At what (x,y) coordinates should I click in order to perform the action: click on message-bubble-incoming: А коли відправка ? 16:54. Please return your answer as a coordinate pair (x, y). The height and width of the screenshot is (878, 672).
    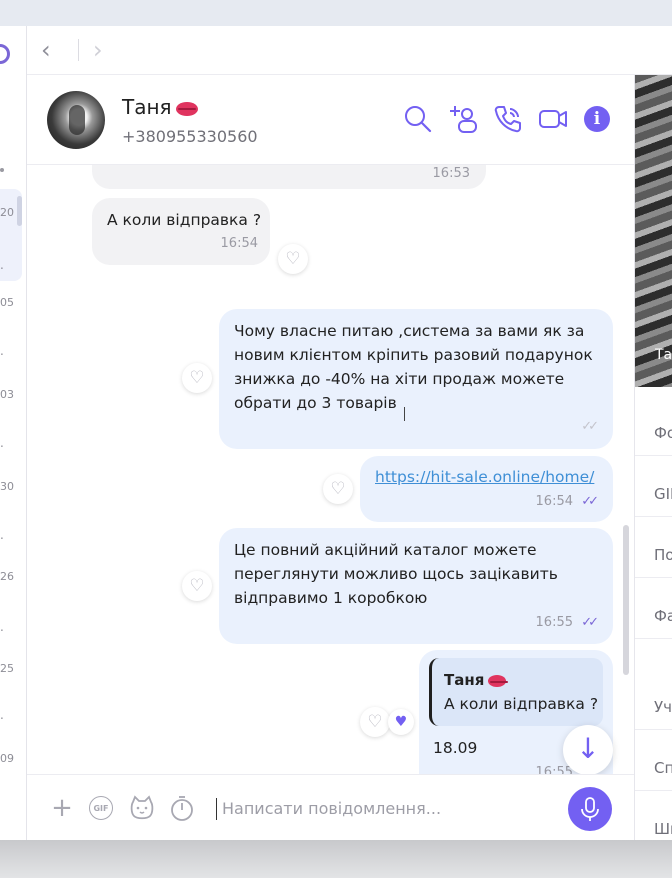
    Looking at the image, I should click on (181, 231).